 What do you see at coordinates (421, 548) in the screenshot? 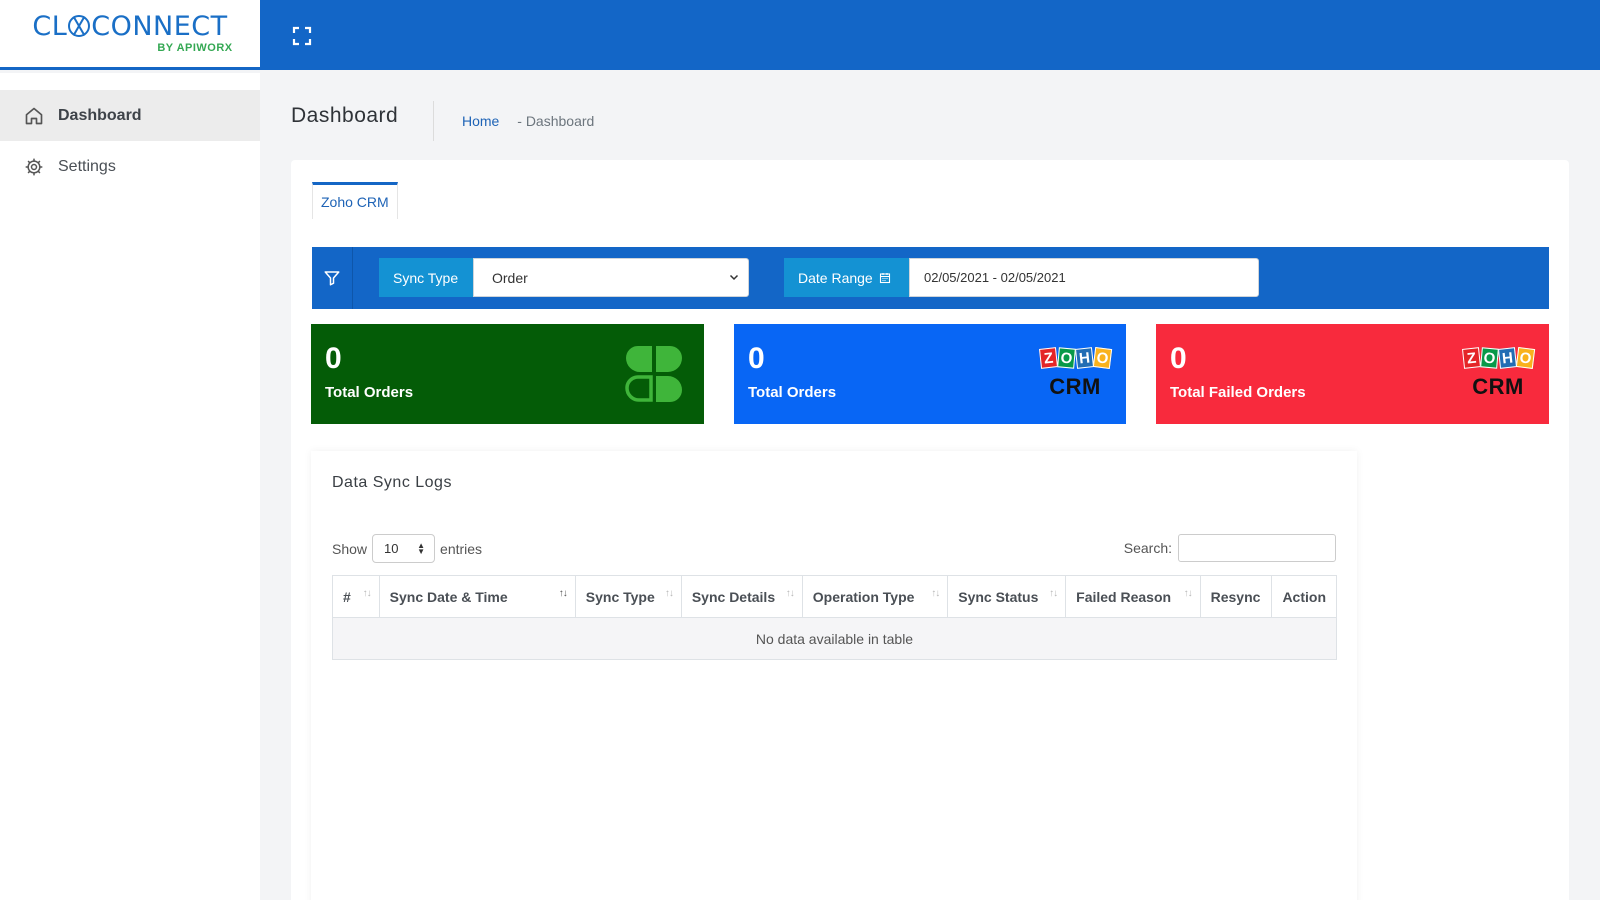
I see `sort-arrows-icon: ▲ ▼` at bounding box center [421, 548].